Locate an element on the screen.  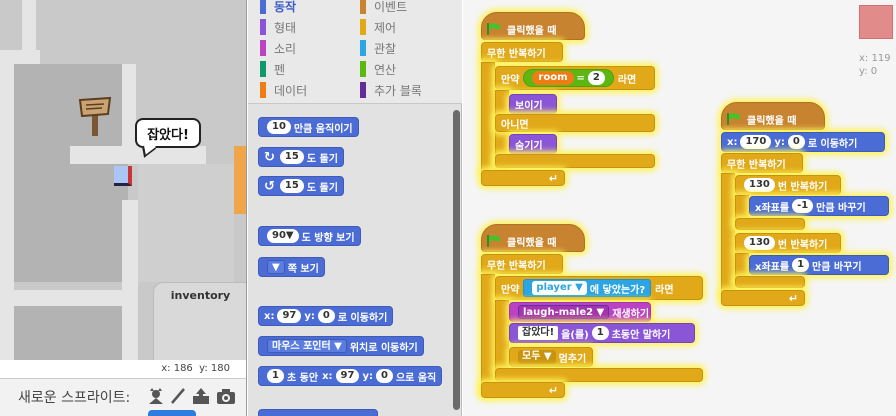
block-text: 으로 움직 is located at coordinates (416, 378).